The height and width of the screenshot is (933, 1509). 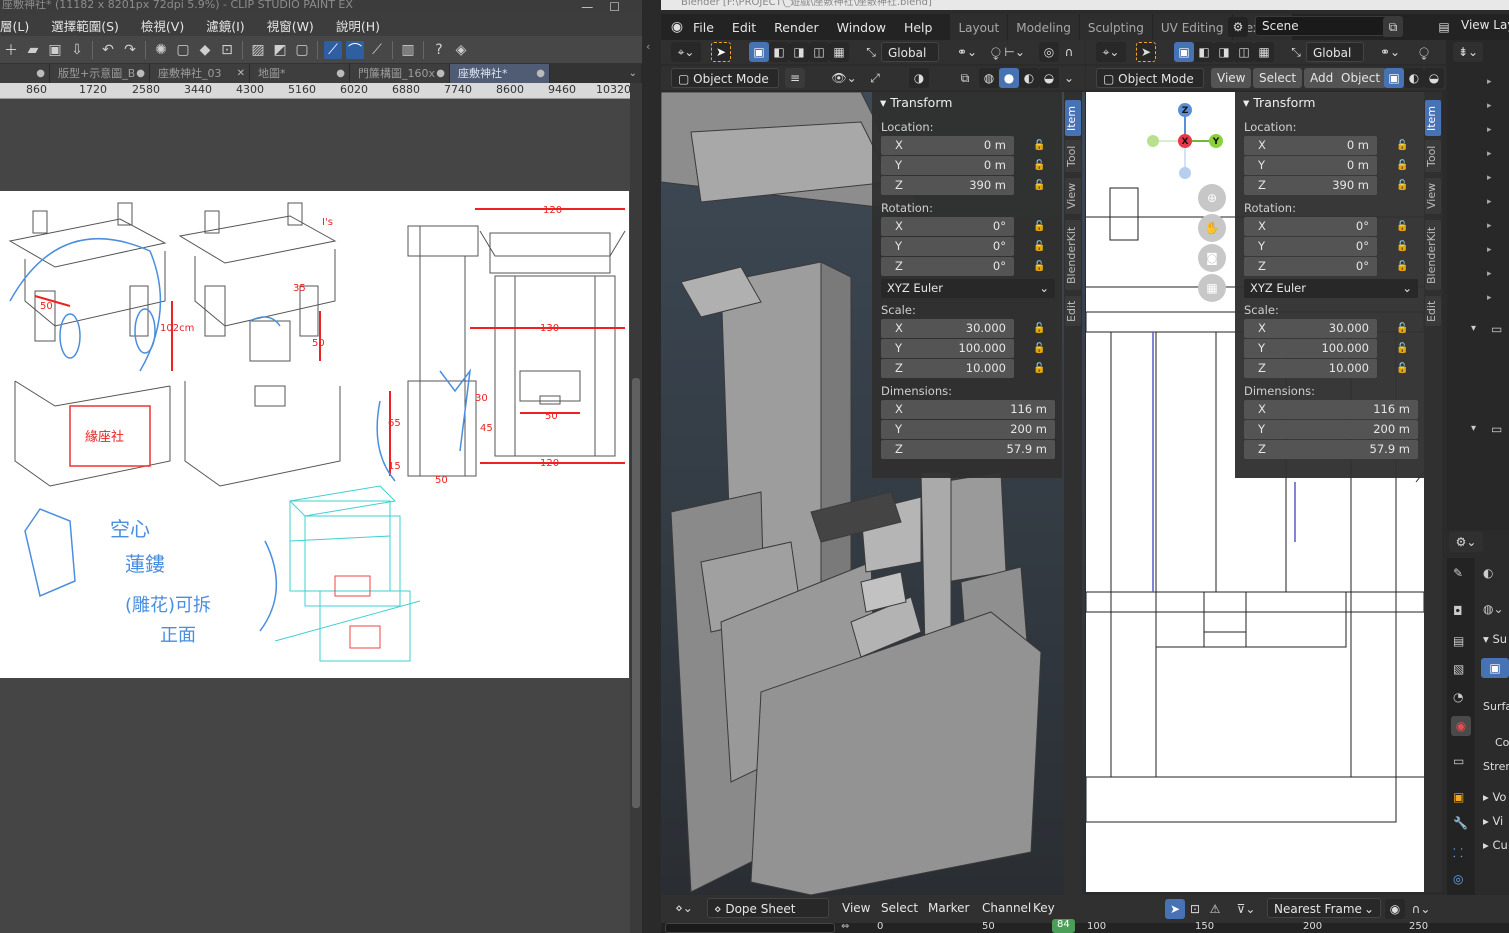 What do you see at coordinates (963, 348) in the screenshot?
I see `scale-y-field: Y 100.000 🔓` at bounding box center [963, 348].